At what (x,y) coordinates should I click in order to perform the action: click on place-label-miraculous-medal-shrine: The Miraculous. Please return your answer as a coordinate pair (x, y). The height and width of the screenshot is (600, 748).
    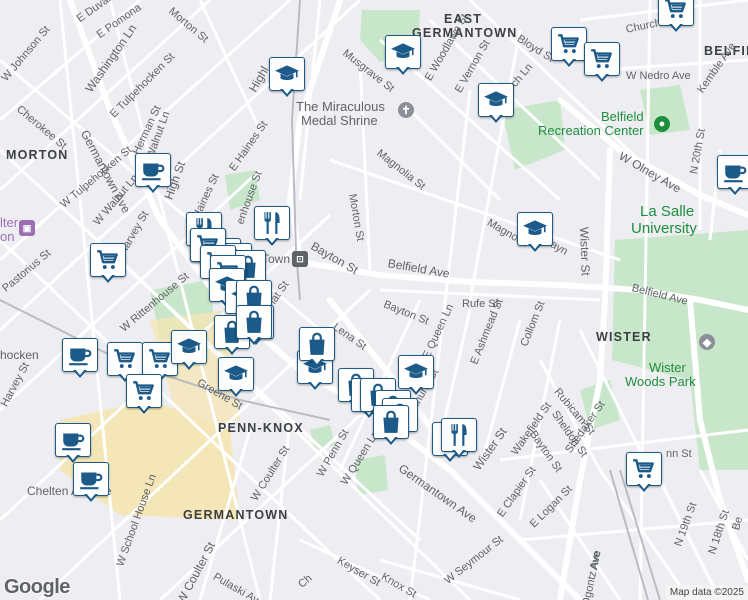
    Looking at the image, I should click on (340, 107).